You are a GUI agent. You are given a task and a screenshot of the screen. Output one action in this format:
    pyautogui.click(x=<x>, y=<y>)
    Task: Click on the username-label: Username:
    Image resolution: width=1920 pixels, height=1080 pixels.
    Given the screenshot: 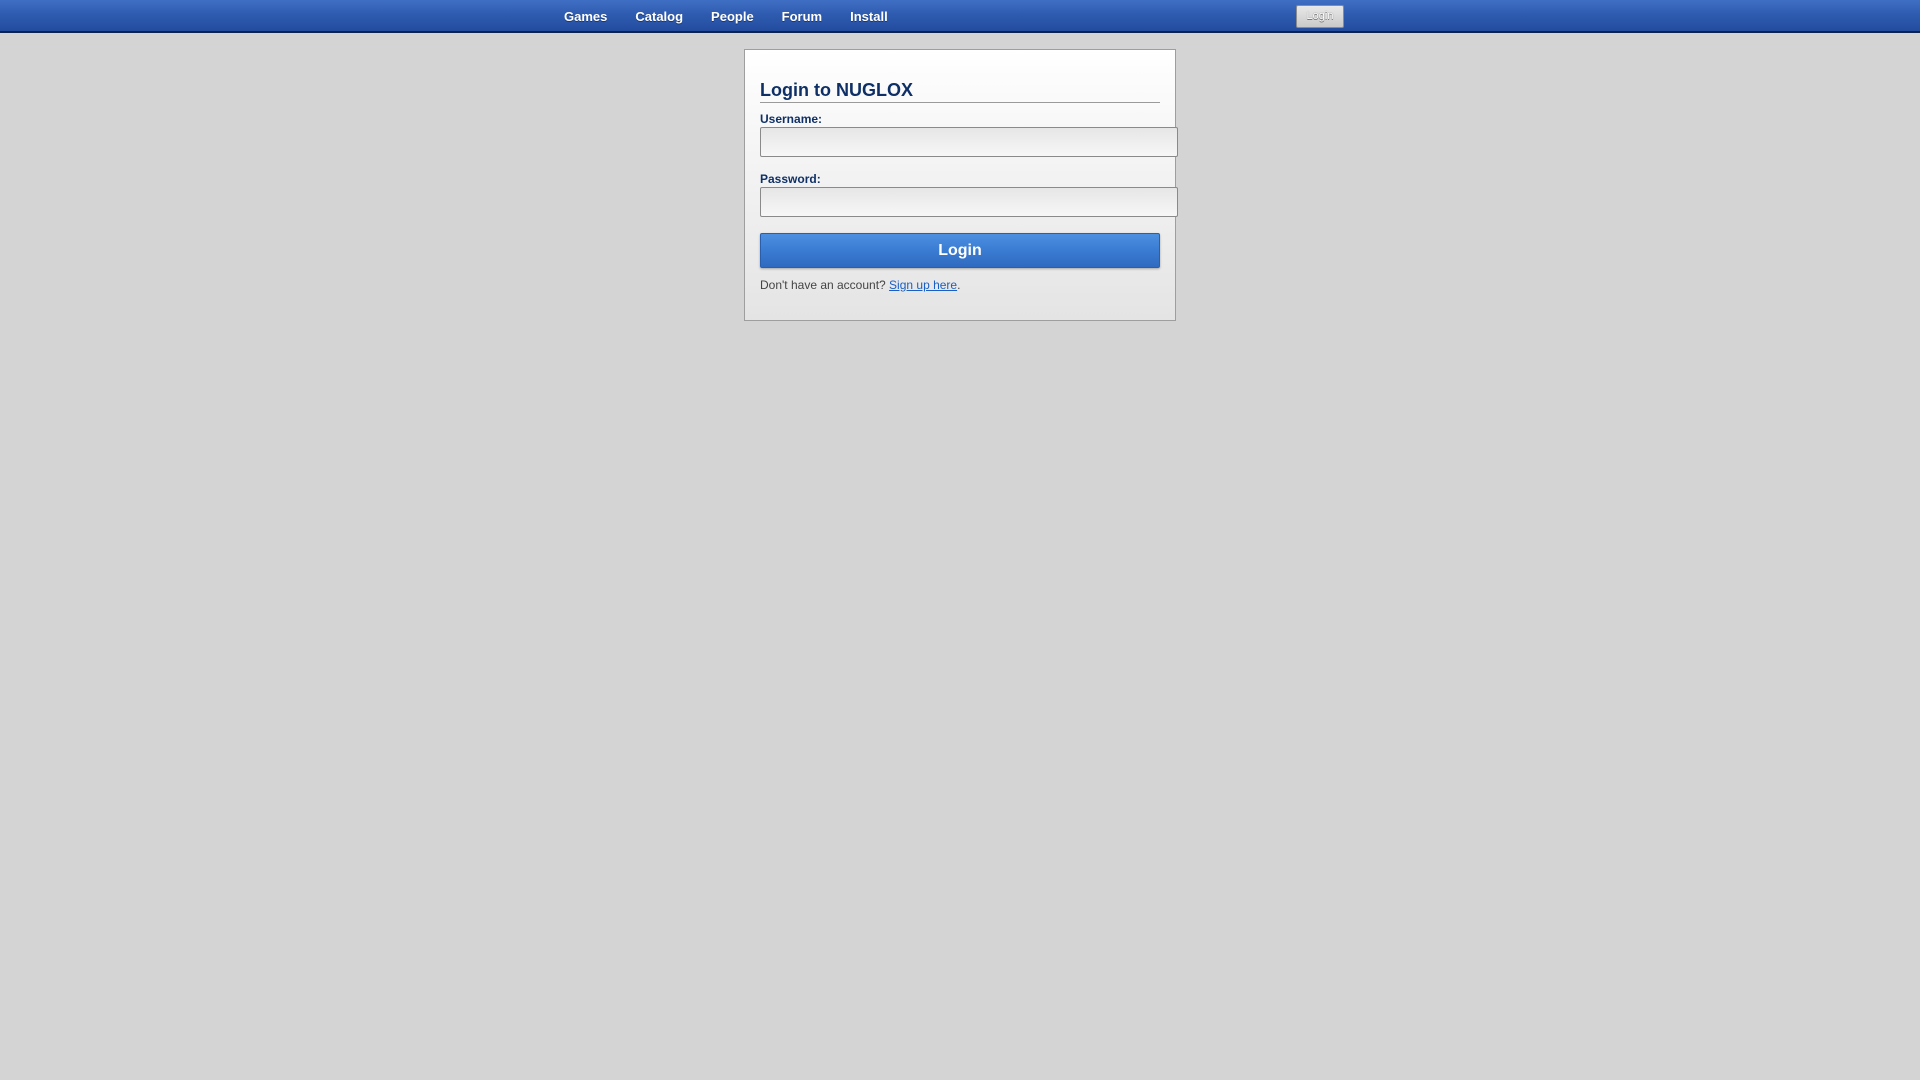 What is the action you would take?
    pyautogui.click(x=791, y=119)
    